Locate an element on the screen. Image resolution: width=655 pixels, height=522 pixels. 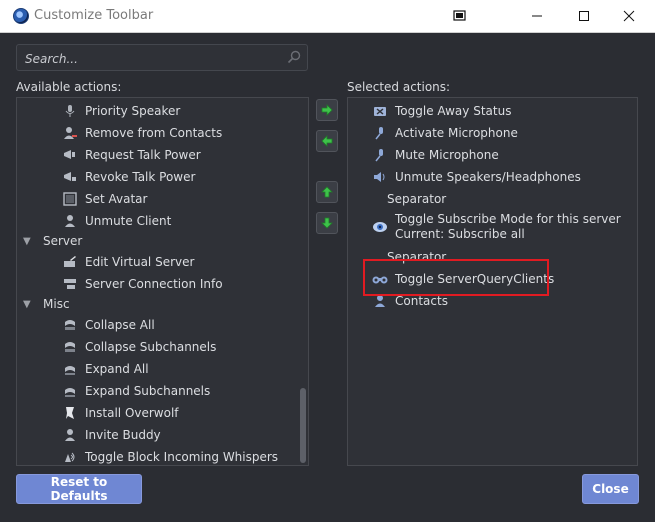
remove-action-button is located at coordinates (327, 141).